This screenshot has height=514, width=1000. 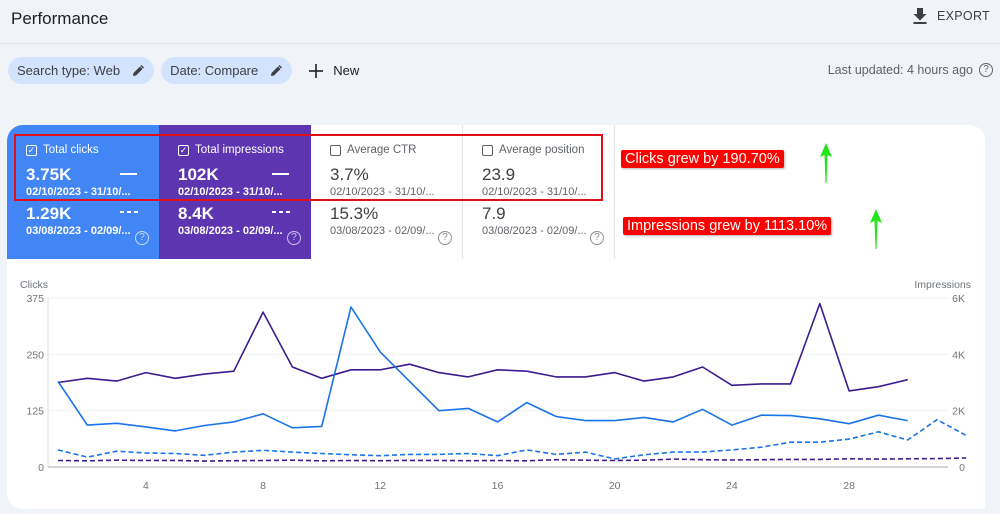 What do you see at coordinates (512, 439) in the screenshot?
I see `clicks-previous-line` at bounding box center [512, 439].